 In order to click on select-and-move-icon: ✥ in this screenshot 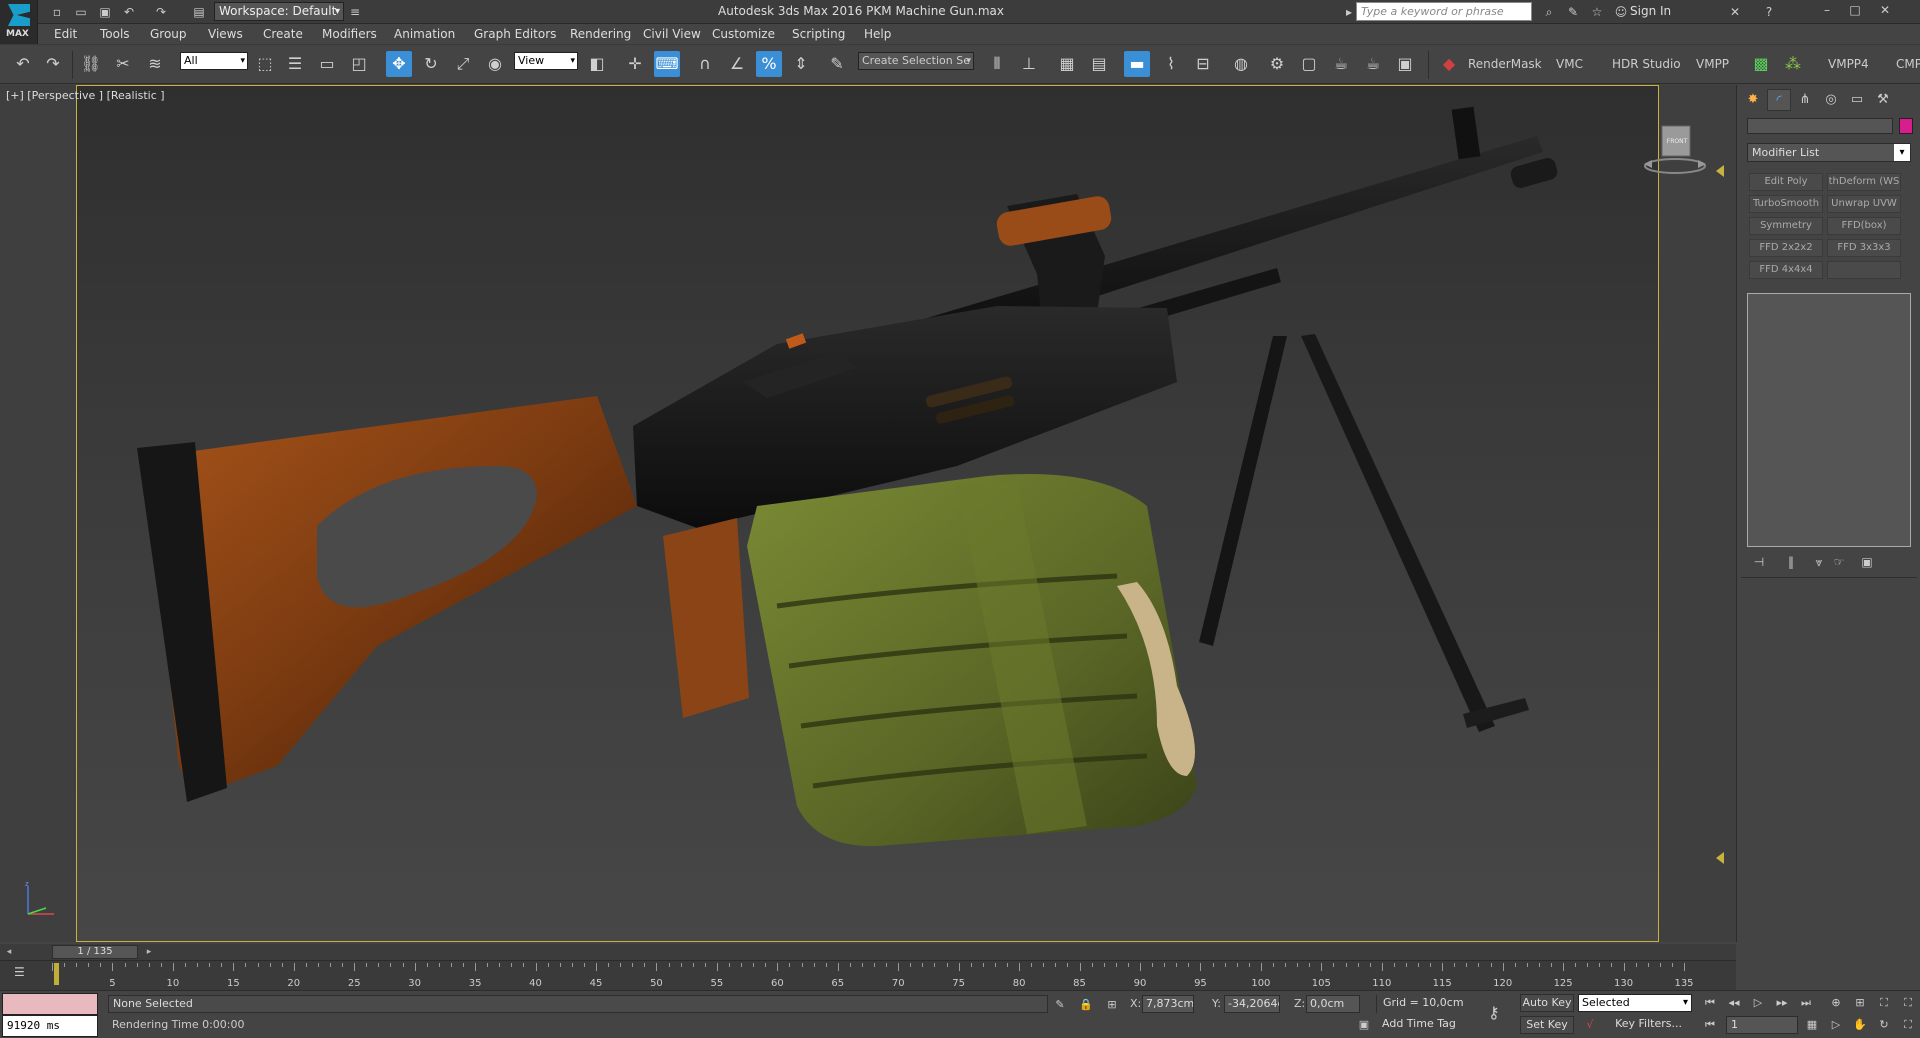, I will do `click(399, 64)`.